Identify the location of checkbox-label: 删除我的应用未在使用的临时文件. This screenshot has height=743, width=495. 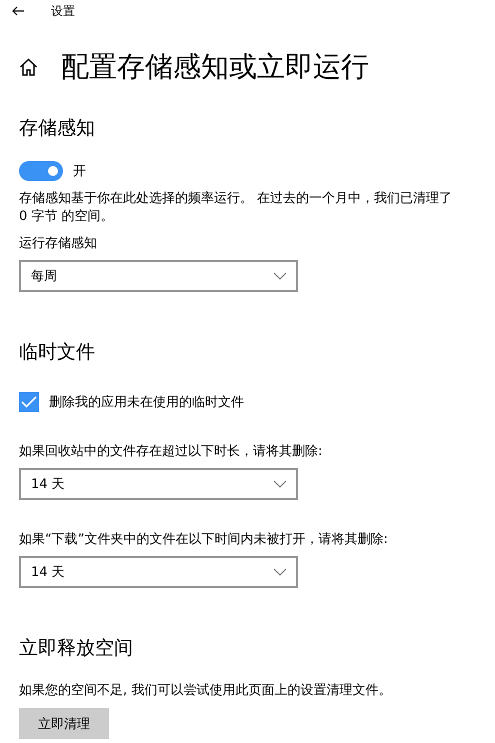
(146, 402).